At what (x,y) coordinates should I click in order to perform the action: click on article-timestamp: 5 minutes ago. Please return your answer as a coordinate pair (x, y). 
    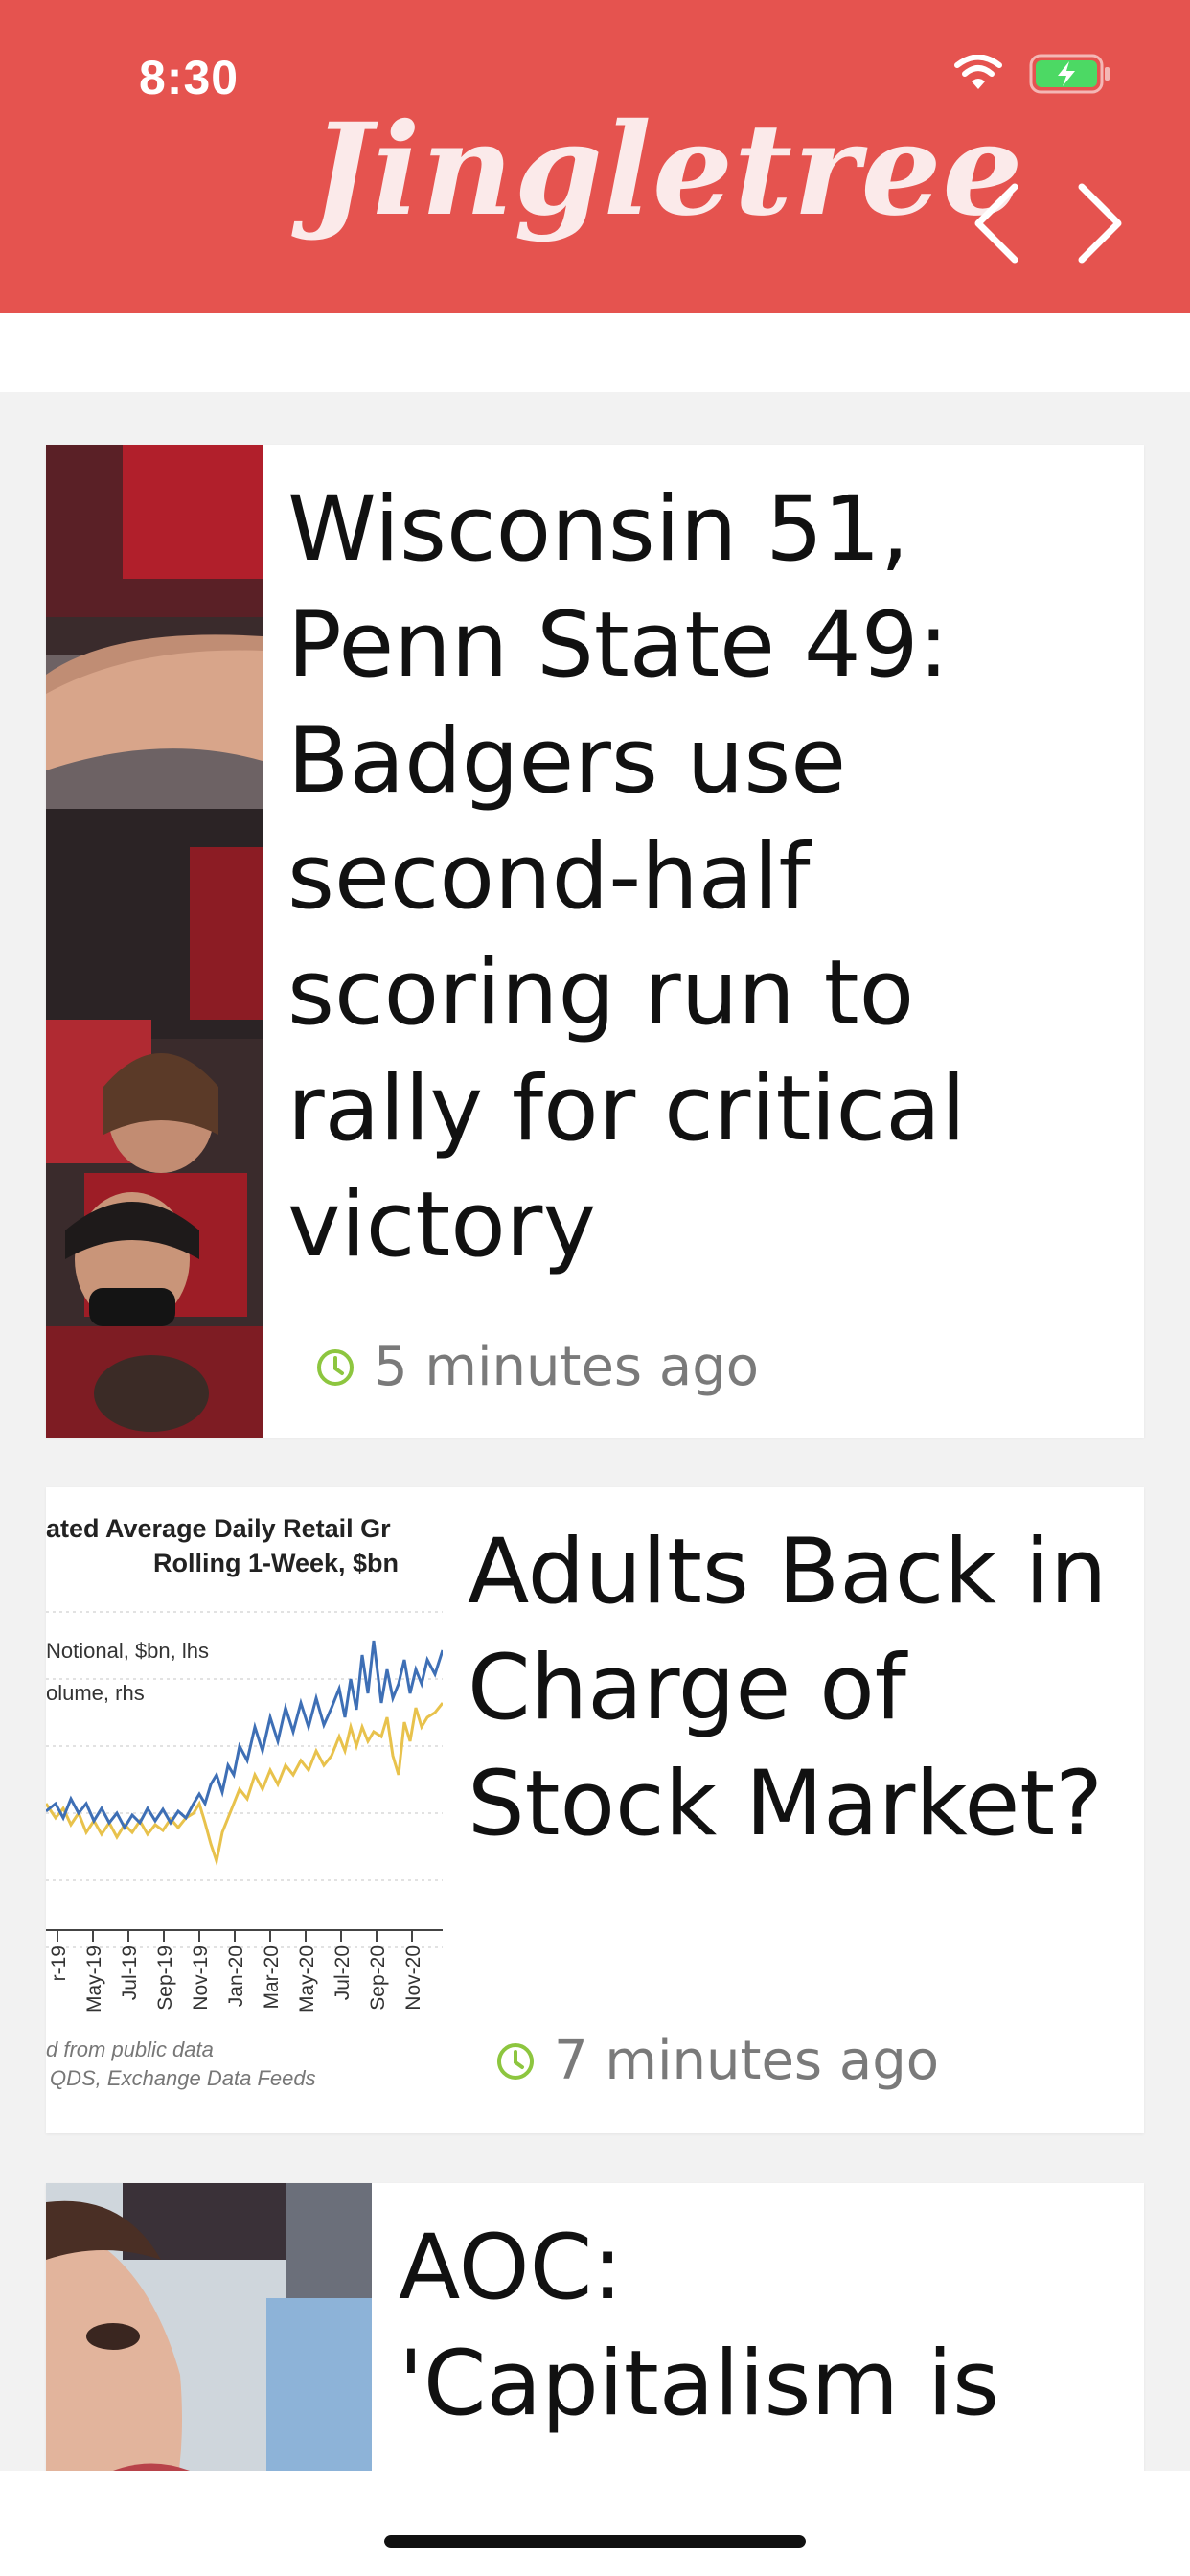
    Looking at the image, I should click on (537, 1367).